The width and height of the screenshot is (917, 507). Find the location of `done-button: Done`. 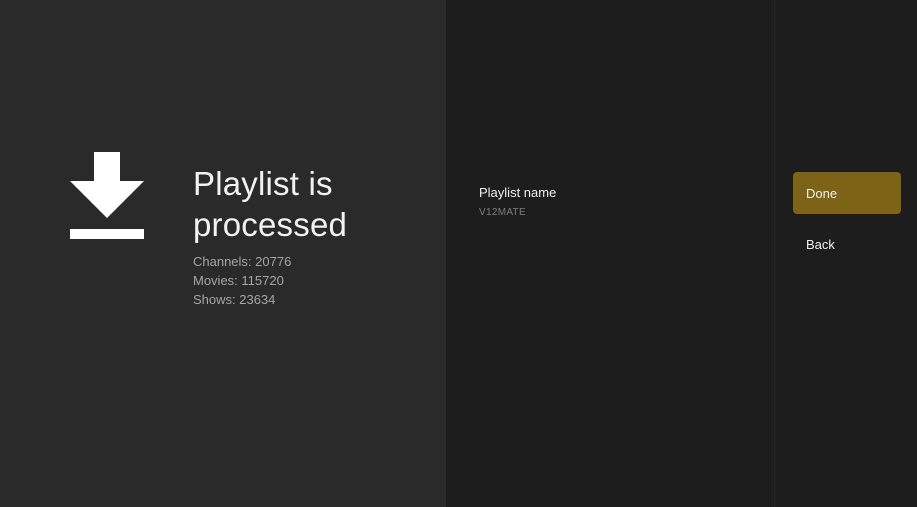

done-button: Done is located at coordinates (847, 193).